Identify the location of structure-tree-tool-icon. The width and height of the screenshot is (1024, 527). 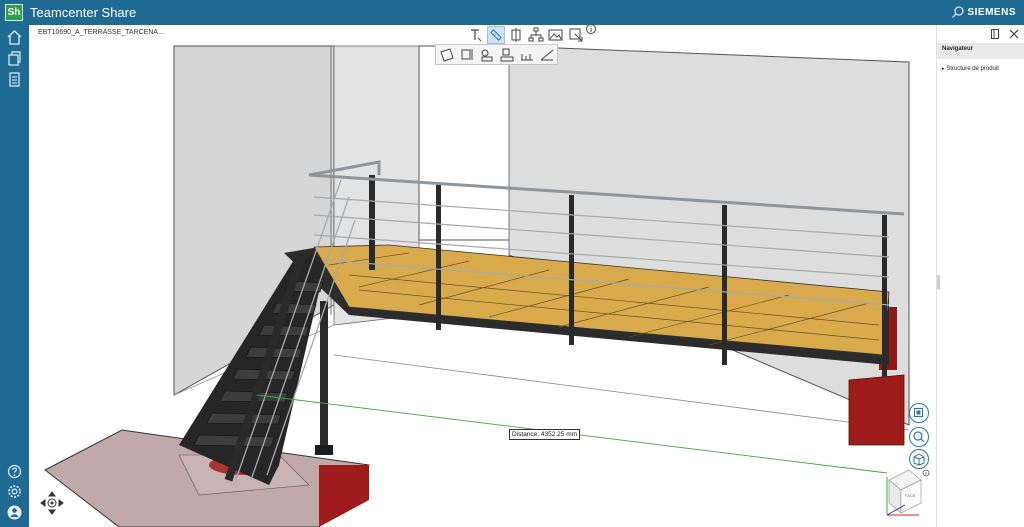
(536, 35).